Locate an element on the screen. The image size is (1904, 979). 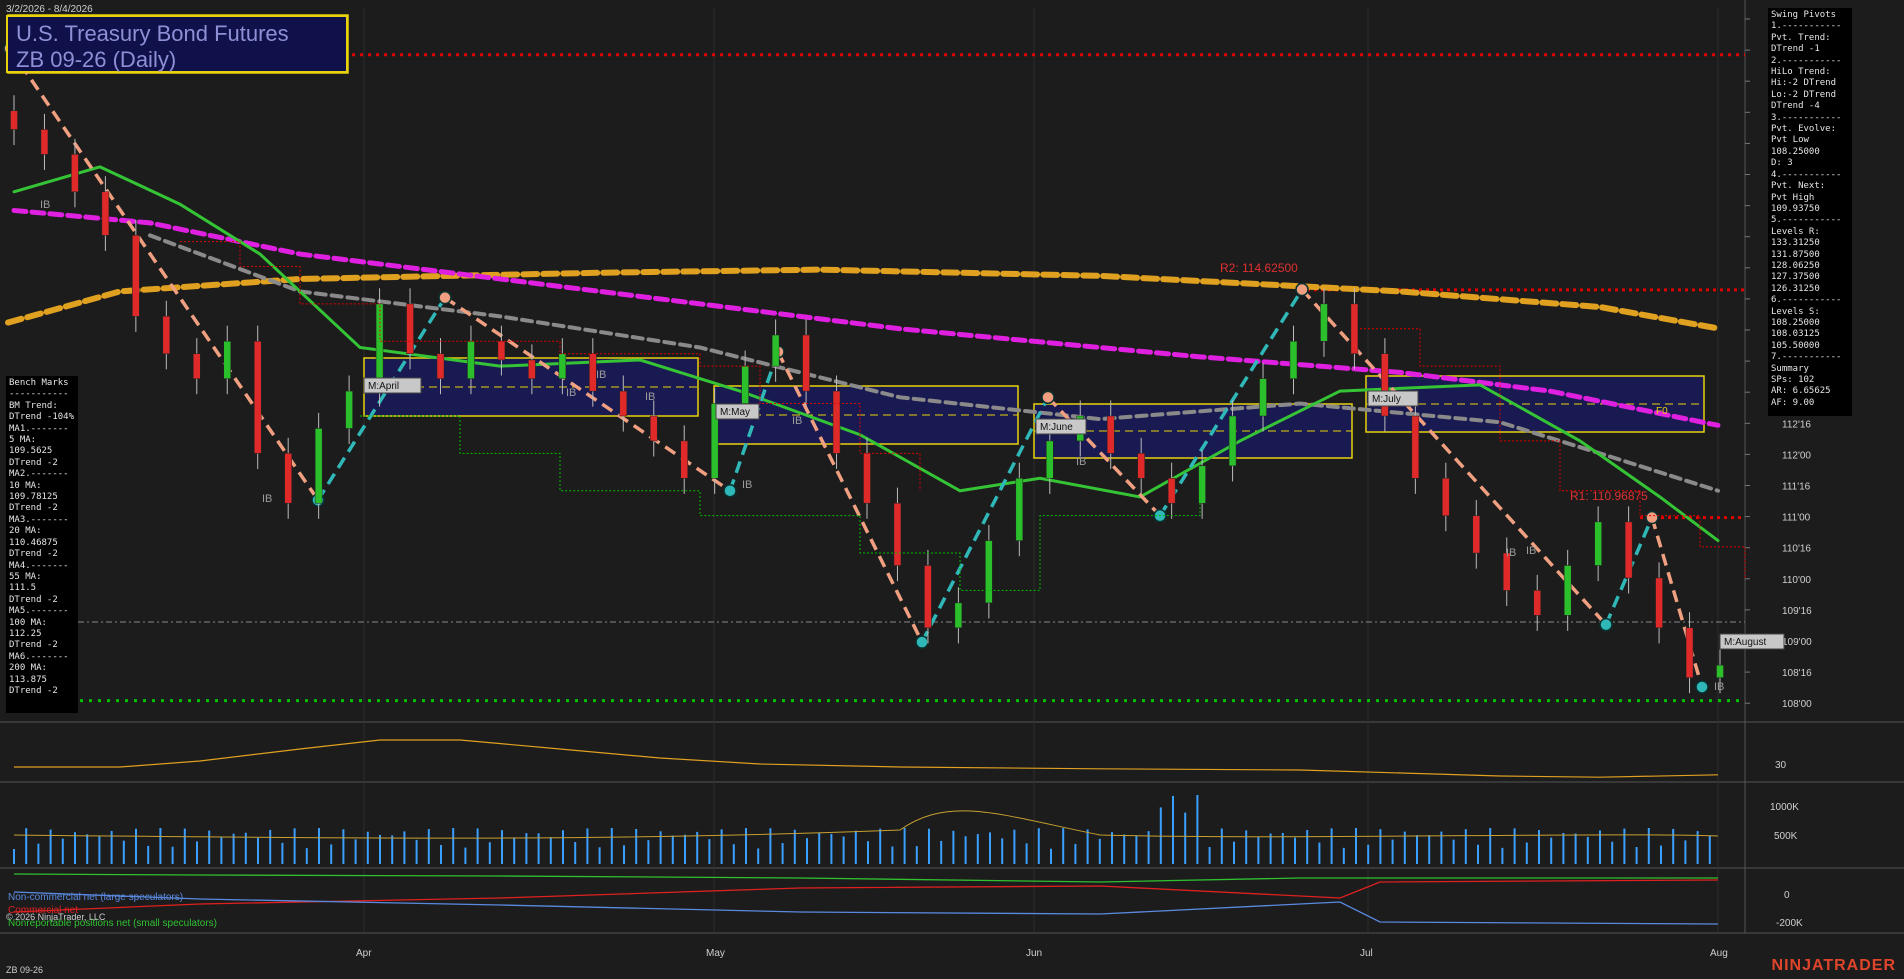
y-tick-label: 110'16 is located at coordinates (1796, 549).